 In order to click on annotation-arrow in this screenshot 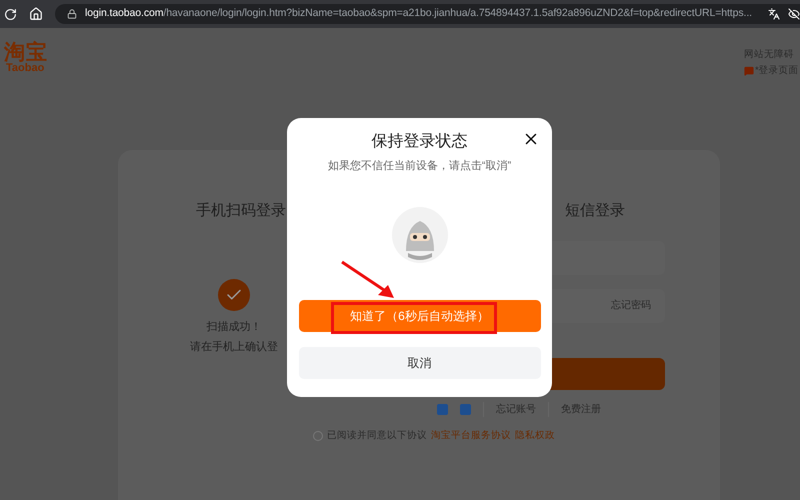, I will do `click(368, 280)`.